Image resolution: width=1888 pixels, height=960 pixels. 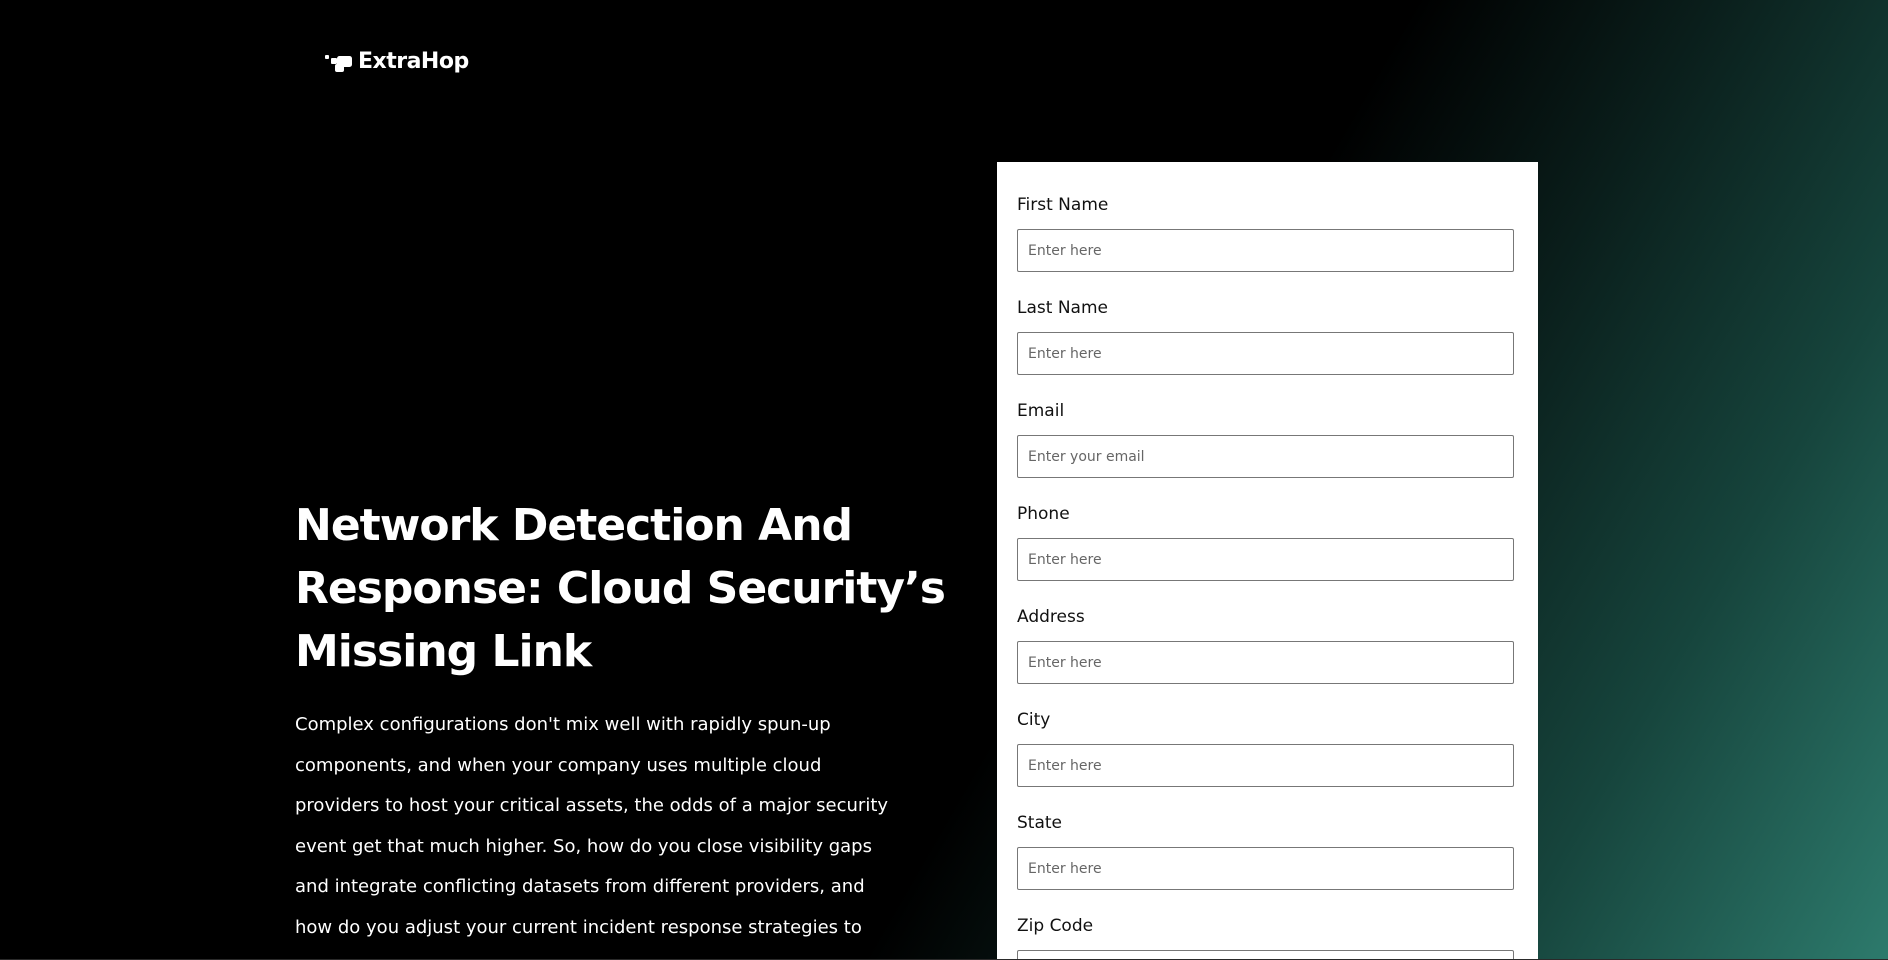 What do you see at coordinates (1265, 353) in the screenshot?
I see `last-name-input` at bounding box center [1265, 353].